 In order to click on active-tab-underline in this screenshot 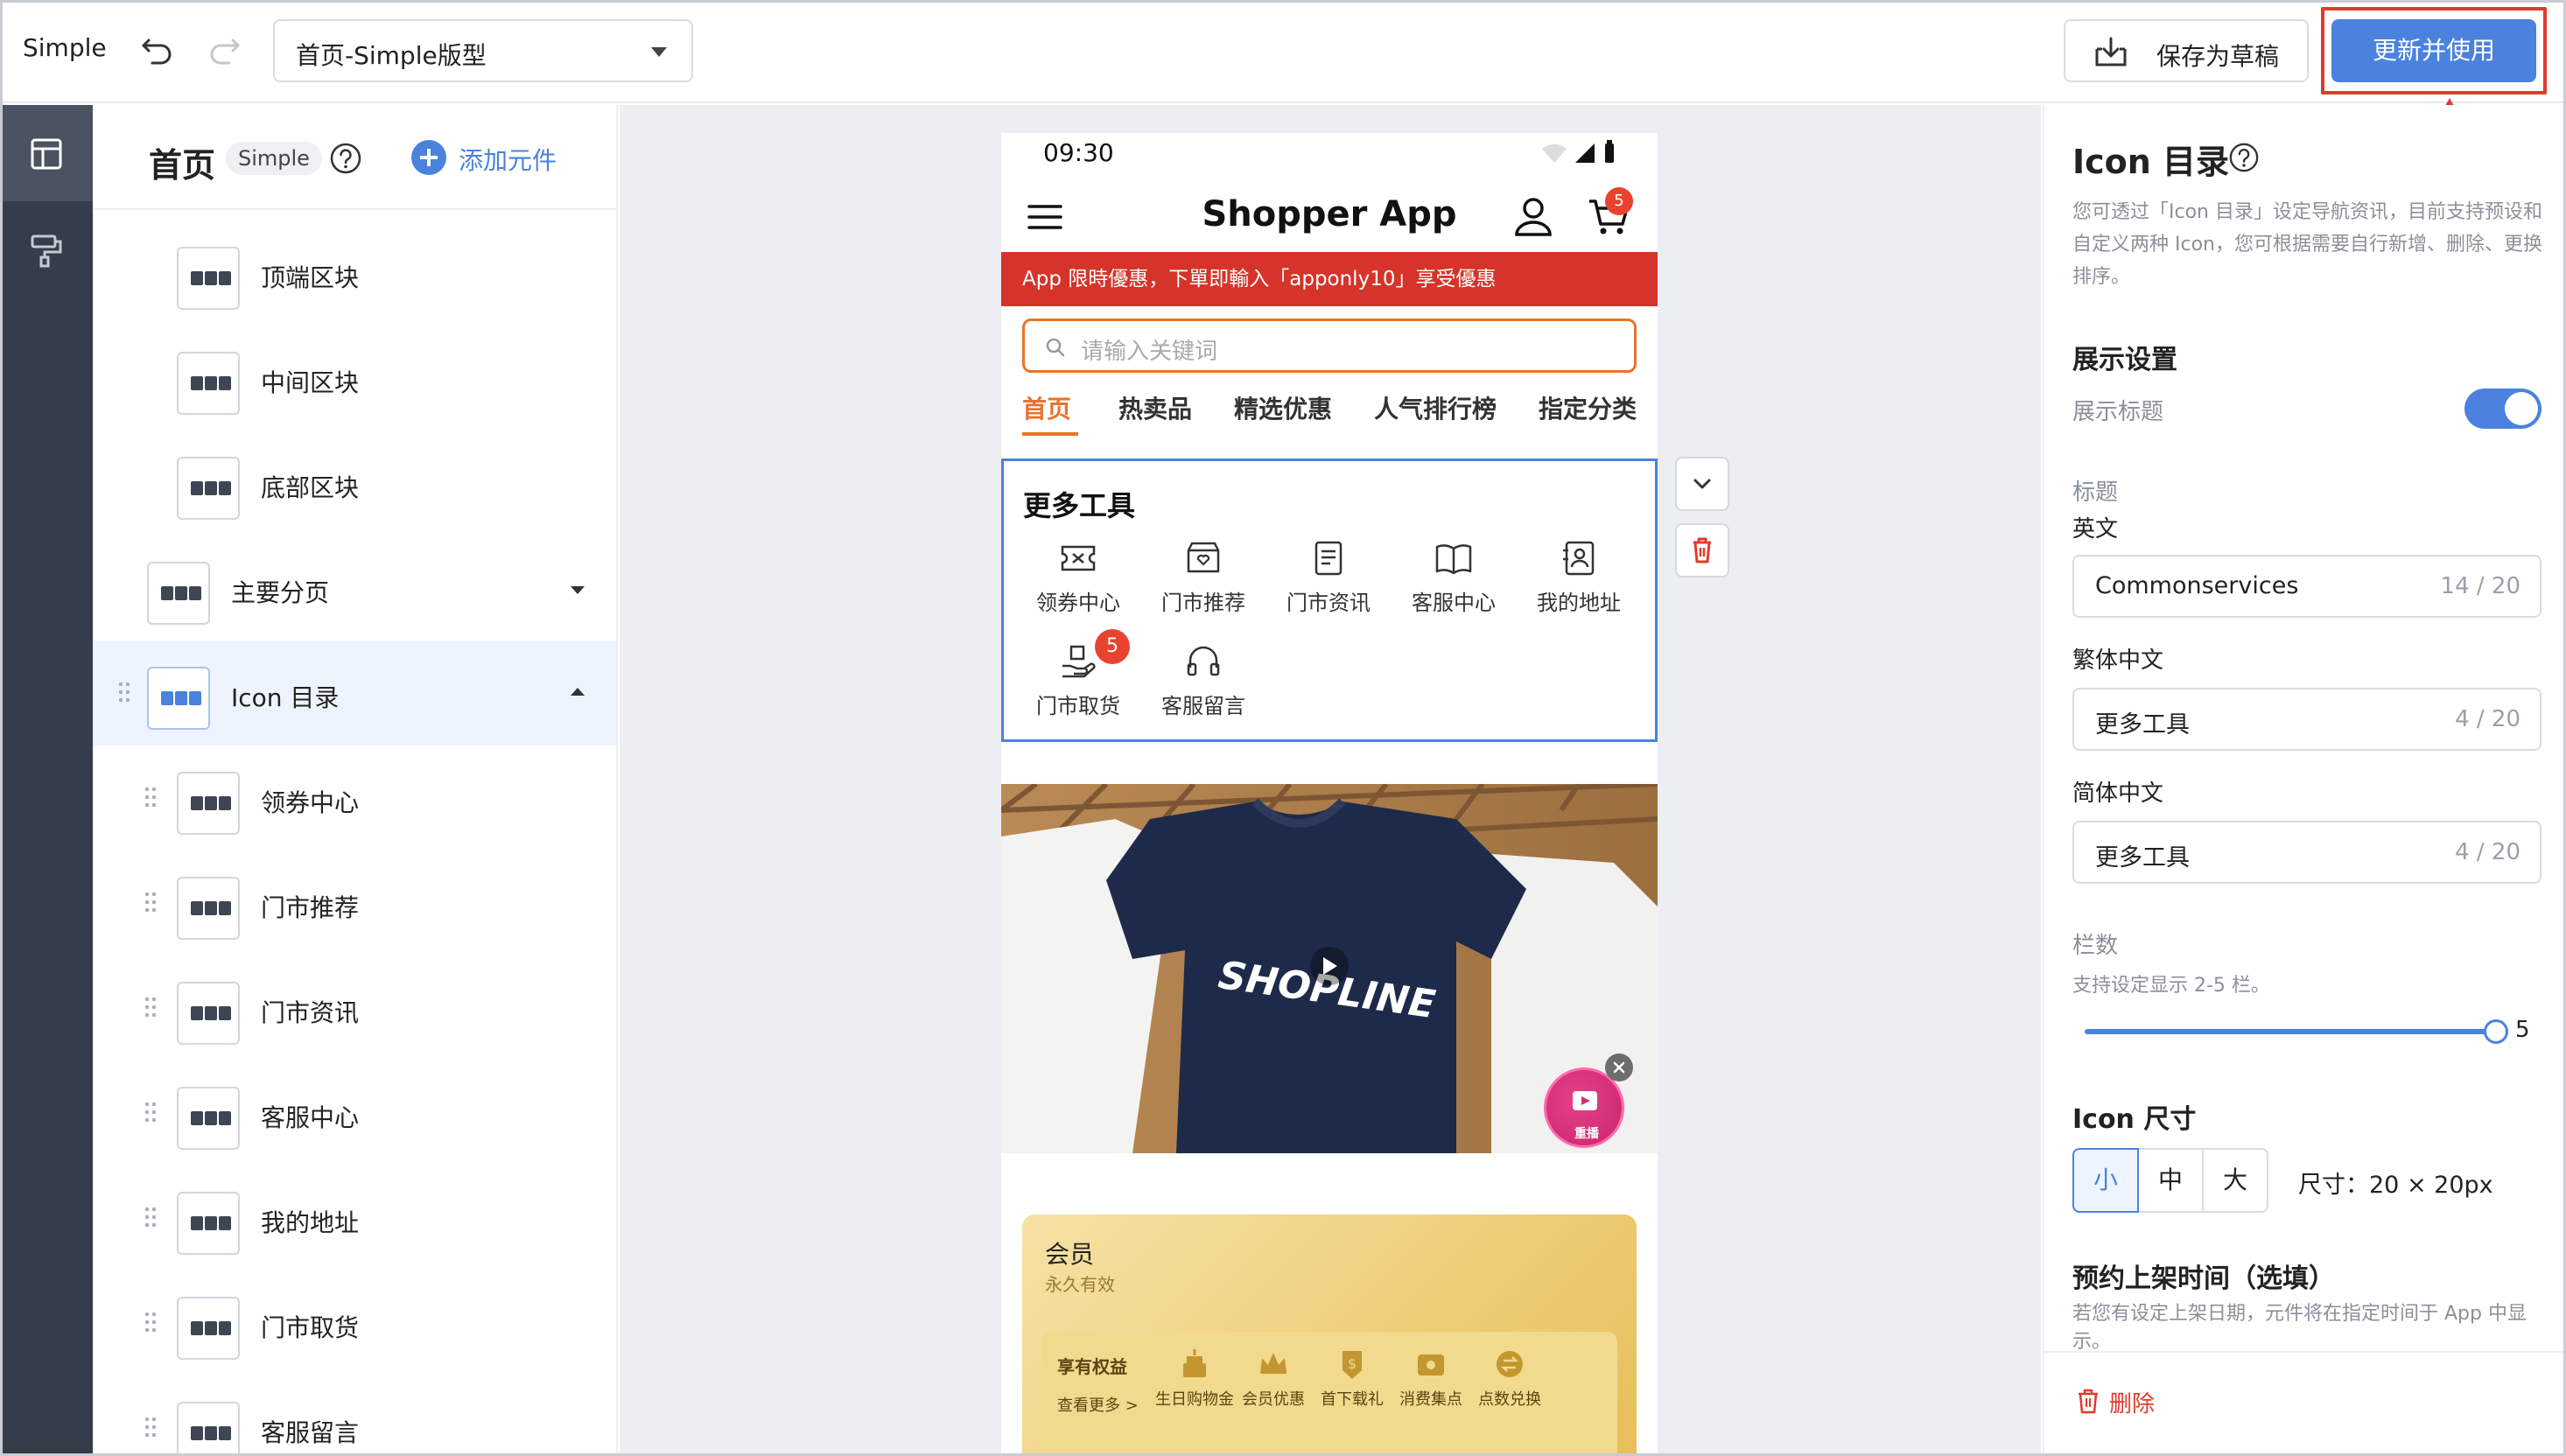, I will do `click(1050, 434)`.